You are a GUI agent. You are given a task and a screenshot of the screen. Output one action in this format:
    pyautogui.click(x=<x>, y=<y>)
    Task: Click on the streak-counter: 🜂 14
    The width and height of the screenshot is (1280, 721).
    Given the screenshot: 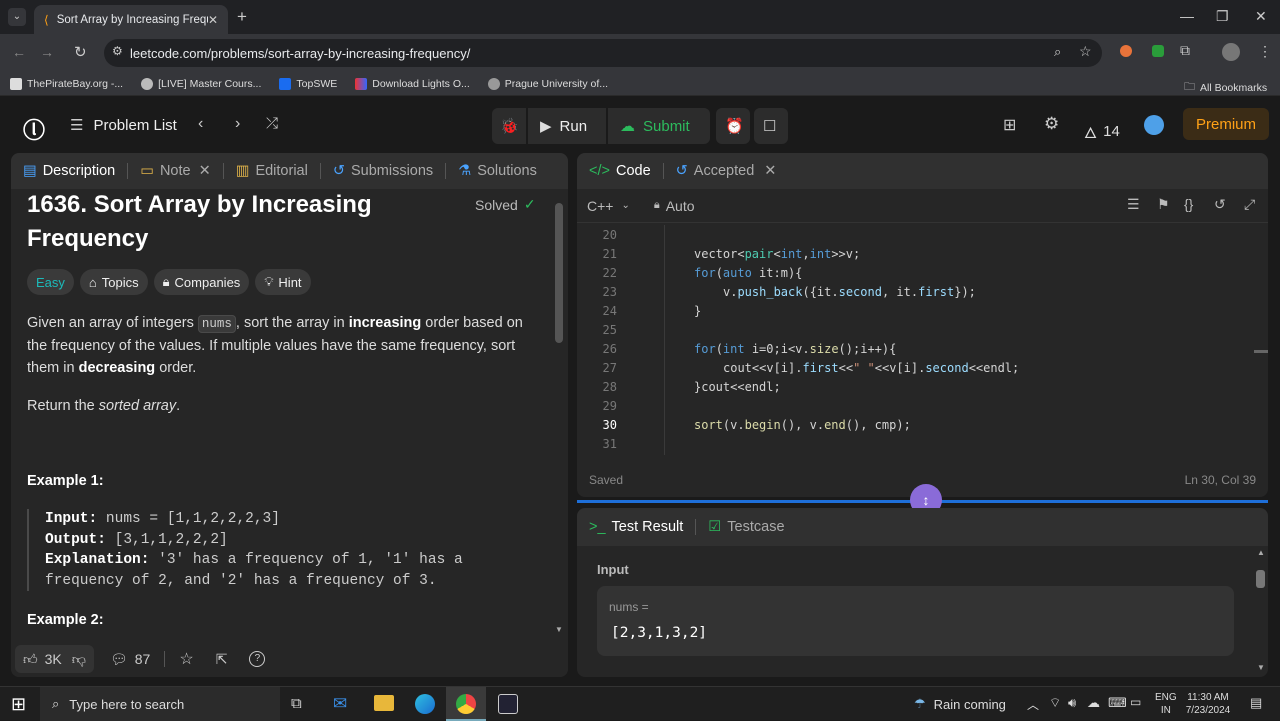 What is the action you would take?
    pyautogui.click(x=1102, y=131)
    